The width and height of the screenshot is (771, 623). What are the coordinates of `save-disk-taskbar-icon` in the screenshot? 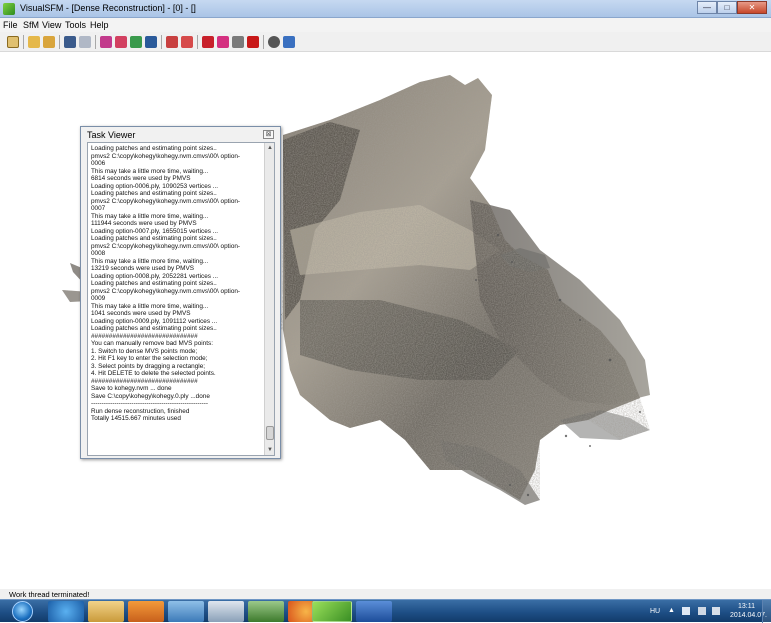 It's located at (374, 611).